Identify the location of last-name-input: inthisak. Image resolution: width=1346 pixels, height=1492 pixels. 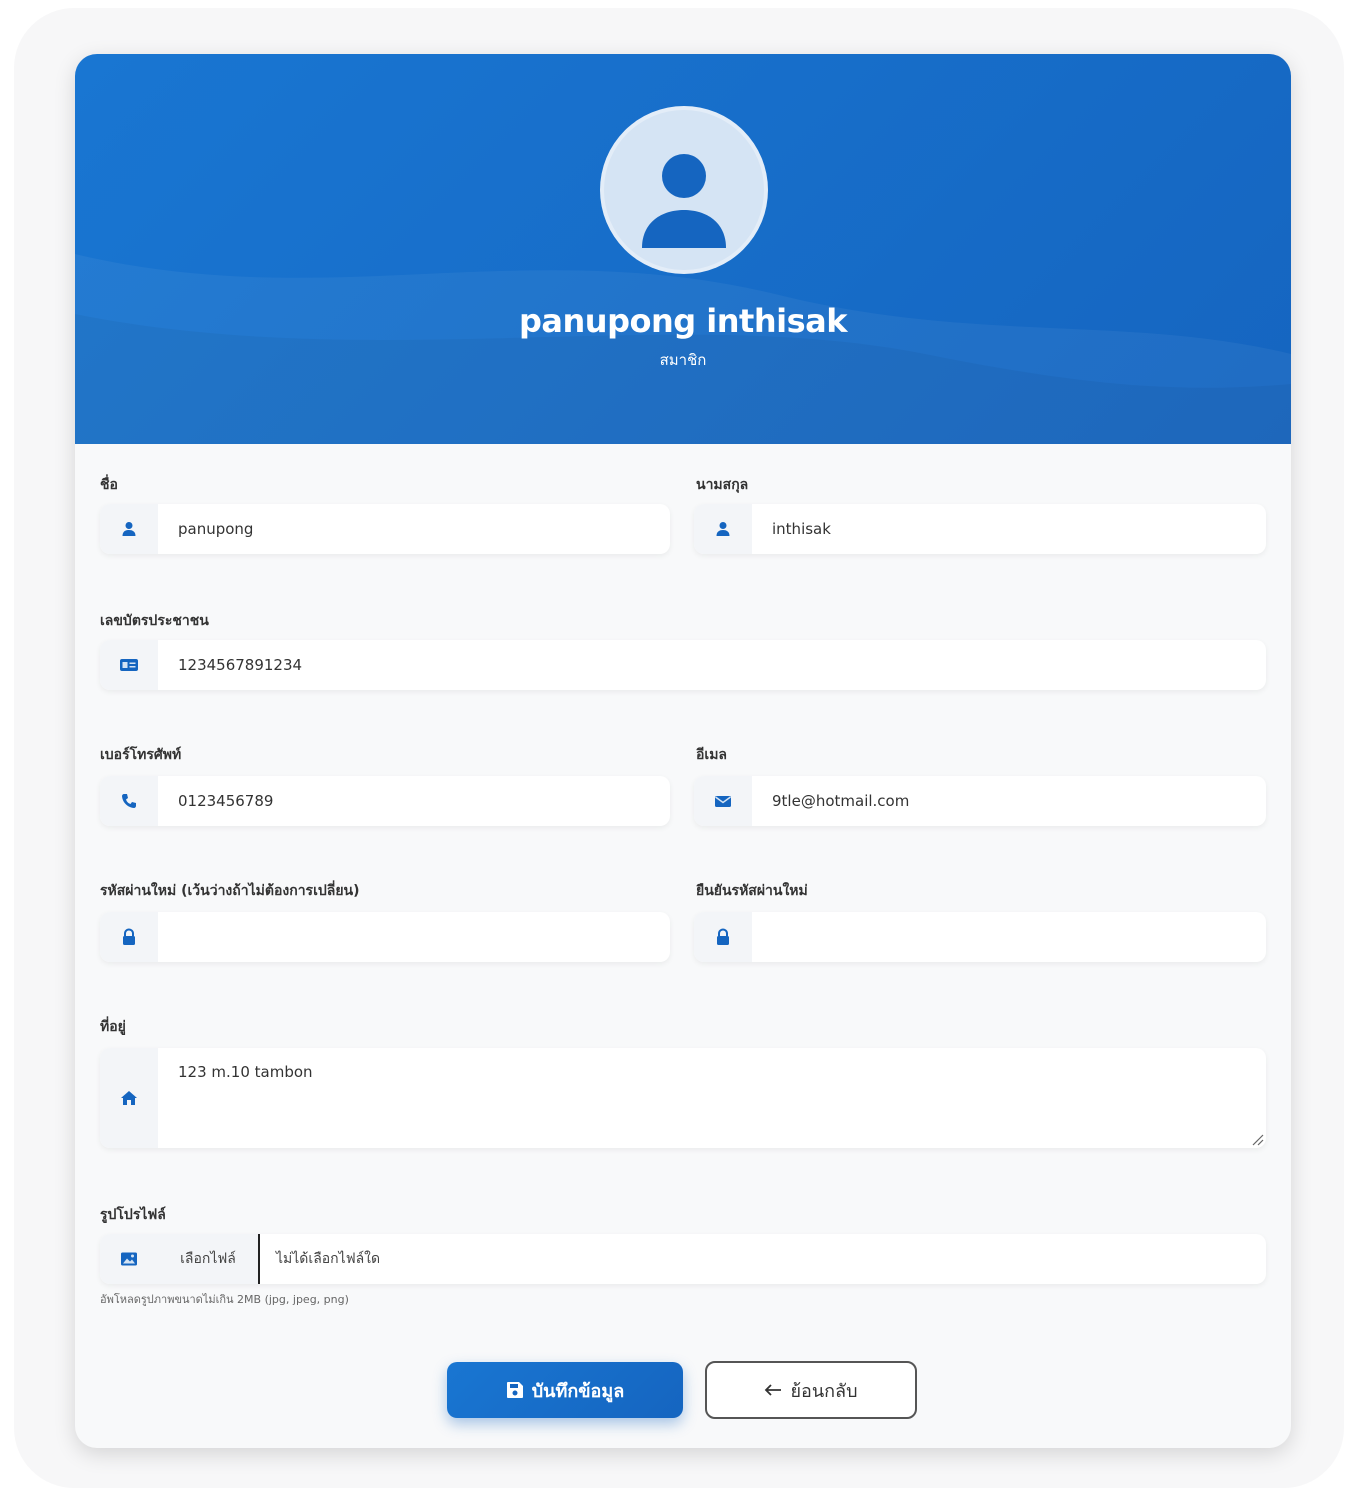
(801, 529).